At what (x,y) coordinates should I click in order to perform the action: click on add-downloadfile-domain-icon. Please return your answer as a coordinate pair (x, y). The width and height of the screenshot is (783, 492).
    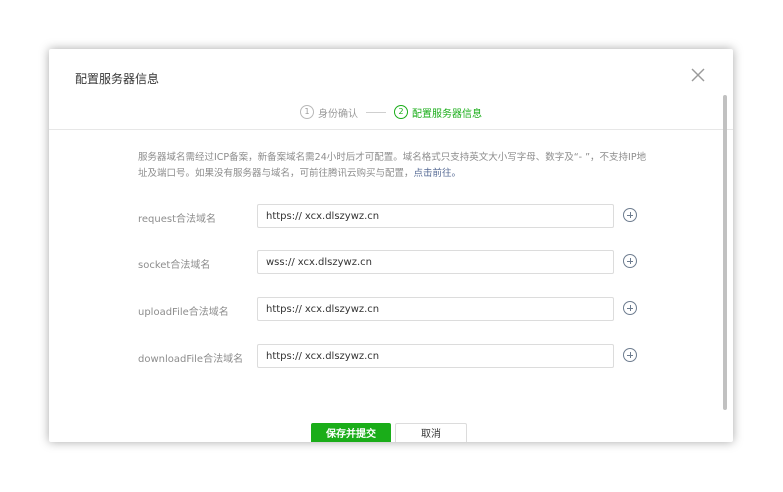
    Looking at the image, I should click on (630, 355).